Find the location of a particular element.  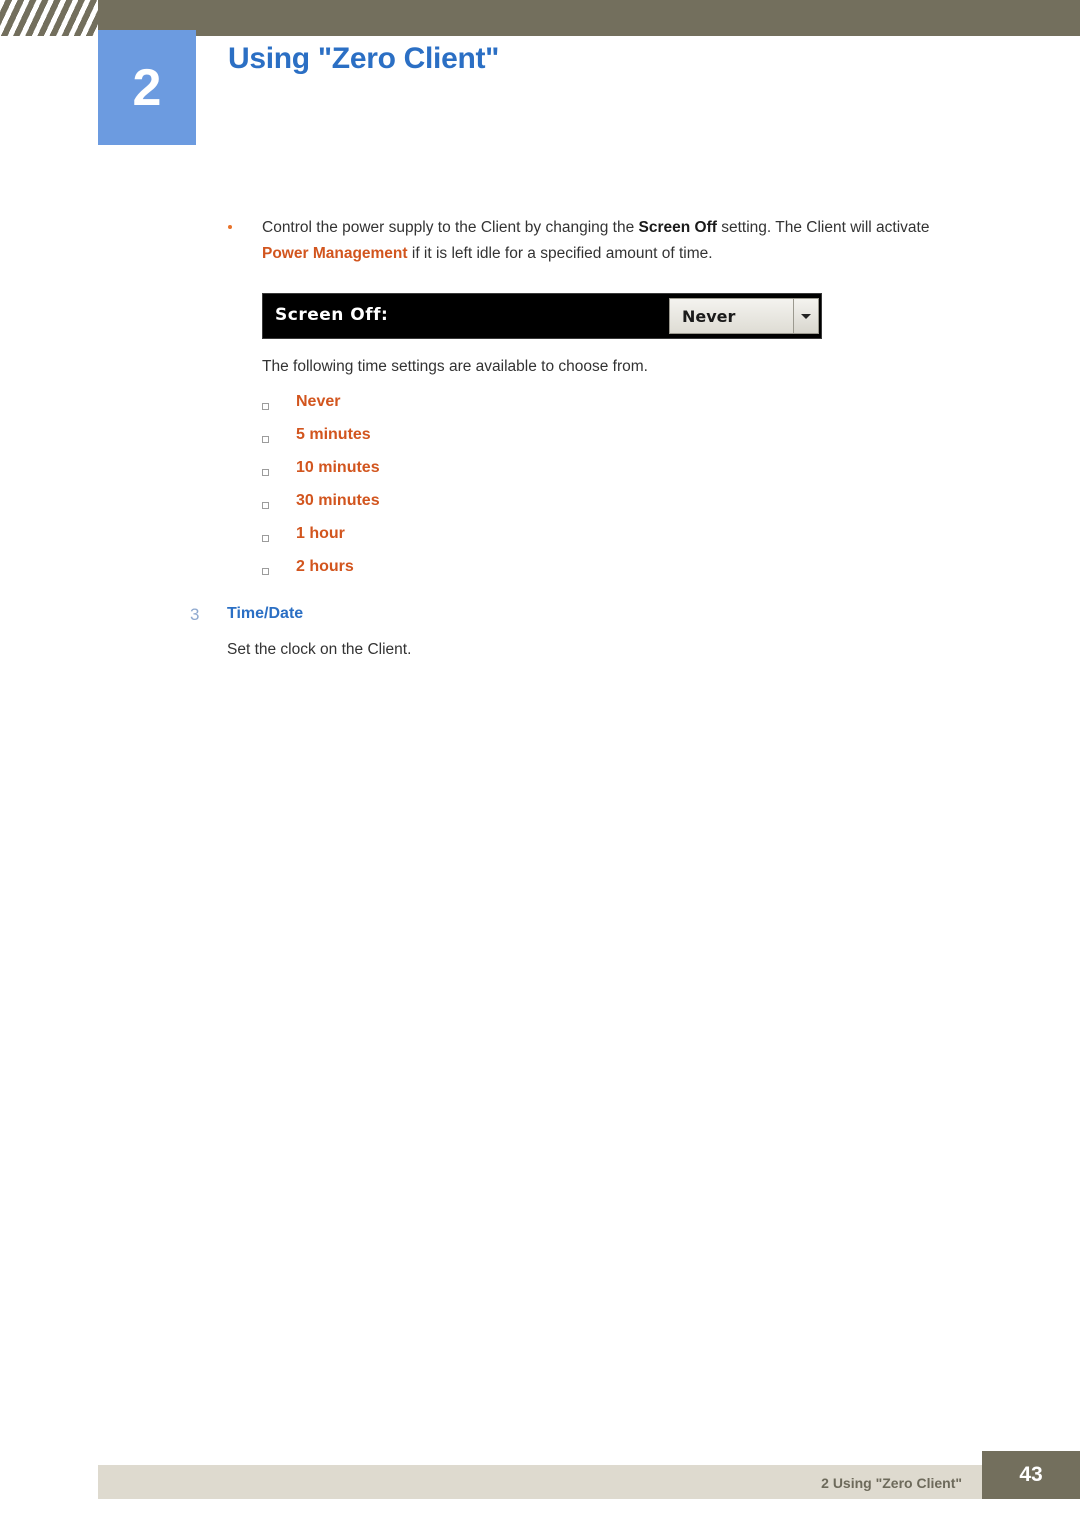

chevron-down-icon is located at coordinates (805, 316).